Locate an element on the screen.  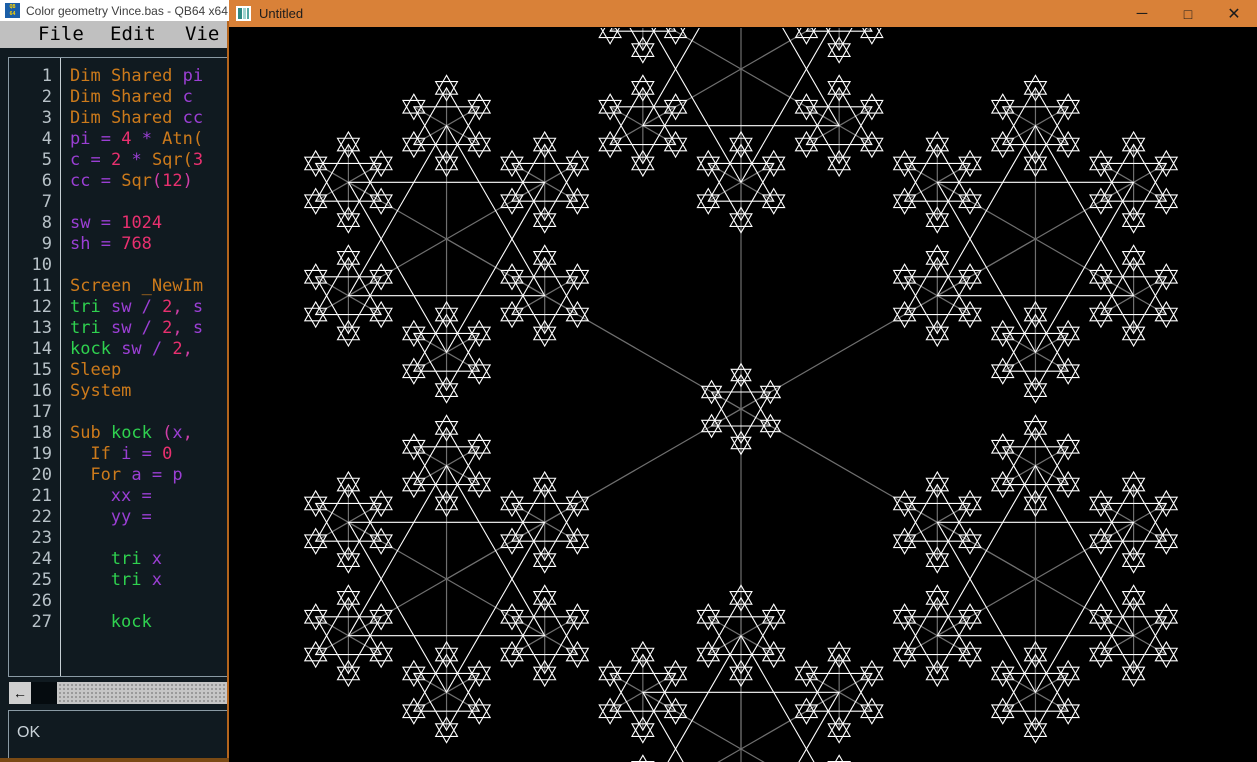
line-number: 1 is located at coordinates (46, 76).